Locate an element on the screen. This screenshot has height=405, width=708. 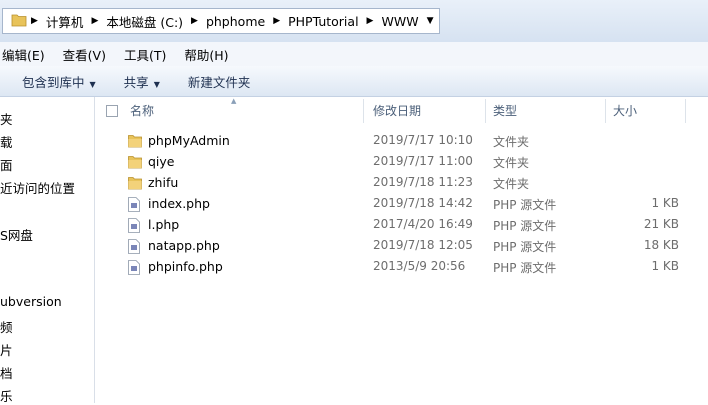
column-name: 名称 is located at coordinates (142, 111).